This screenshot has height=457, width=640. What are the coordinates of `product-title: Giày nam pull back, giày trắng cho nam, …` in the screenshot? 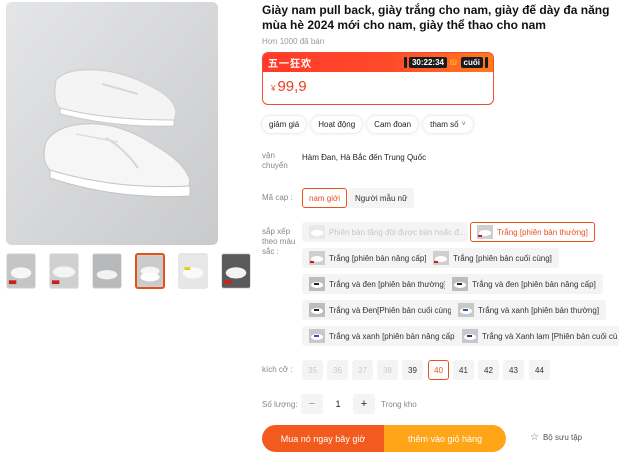 It's located at (436, 17).